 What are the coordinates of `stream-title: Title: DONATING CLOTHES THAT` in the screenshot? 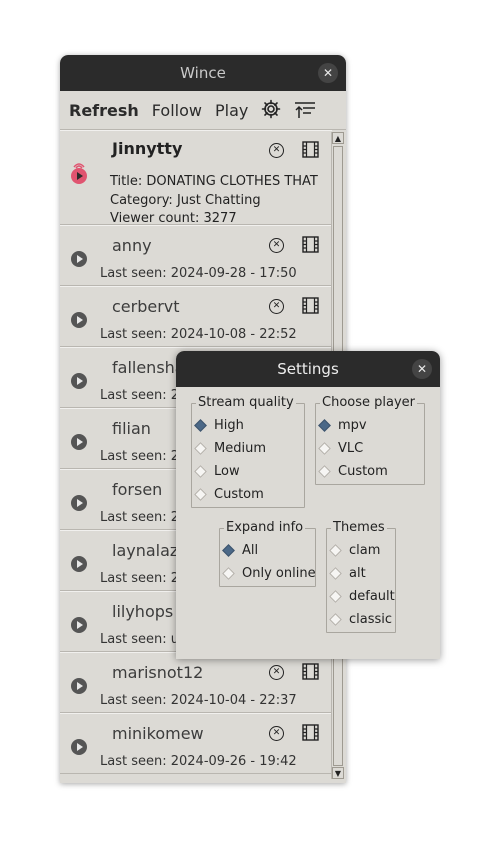 It's located at (214, 181).